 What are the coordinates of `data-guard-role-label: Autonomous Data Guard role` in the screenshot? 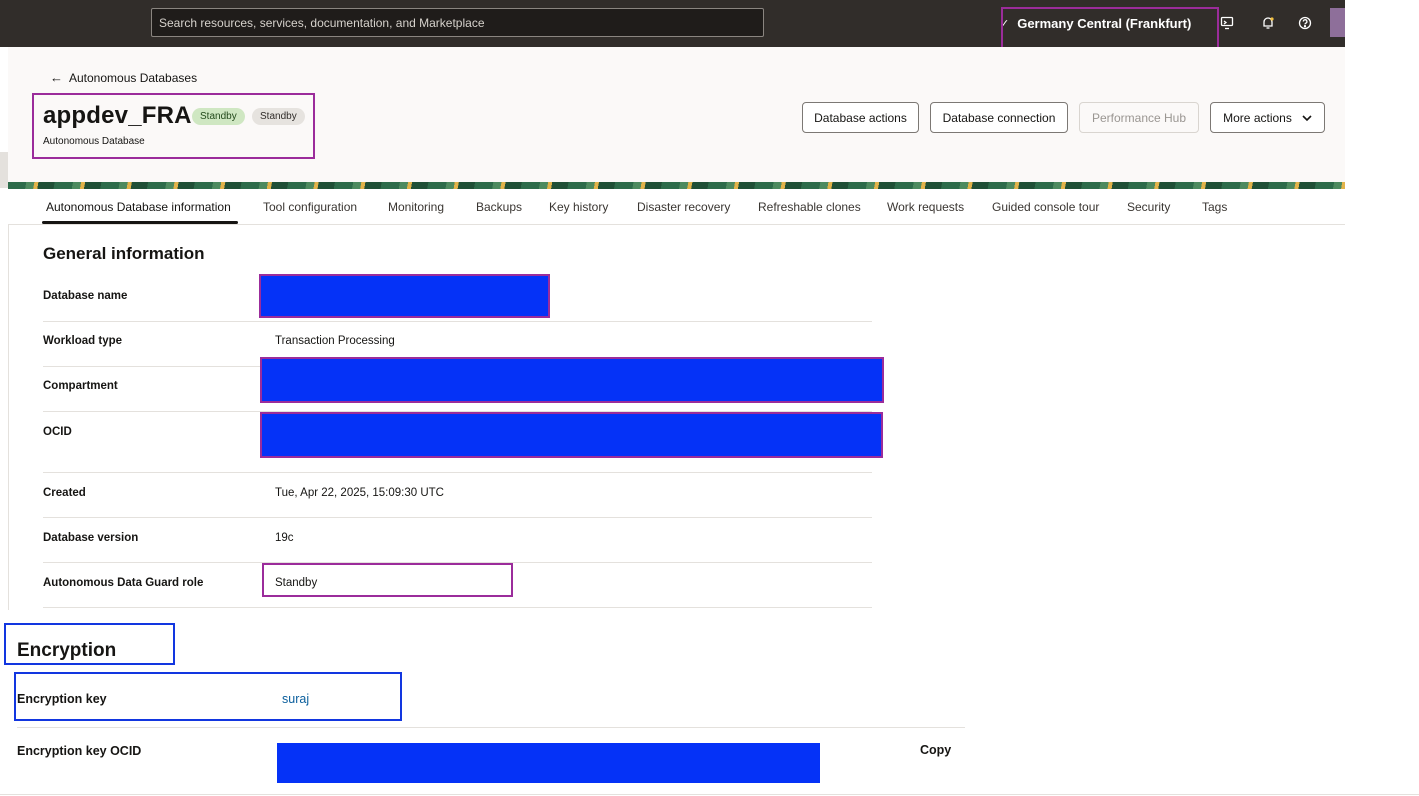 It's located at (123, 583).